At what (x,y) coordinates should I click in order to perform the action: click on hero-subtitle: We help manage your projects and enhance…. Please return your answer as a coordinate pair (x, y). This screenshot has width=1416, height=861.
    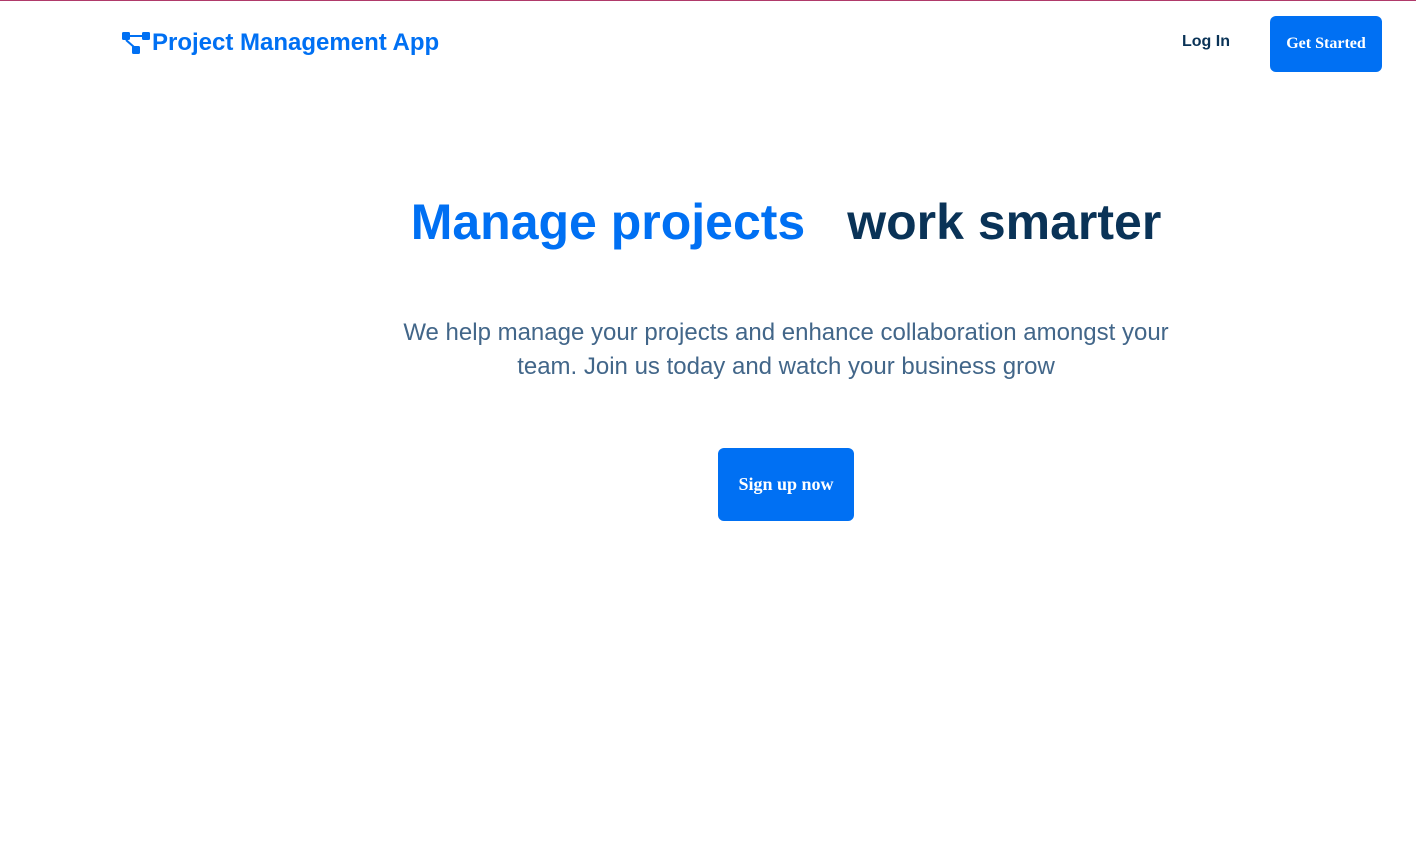
    Looking at the image, I should click on (786, 349).